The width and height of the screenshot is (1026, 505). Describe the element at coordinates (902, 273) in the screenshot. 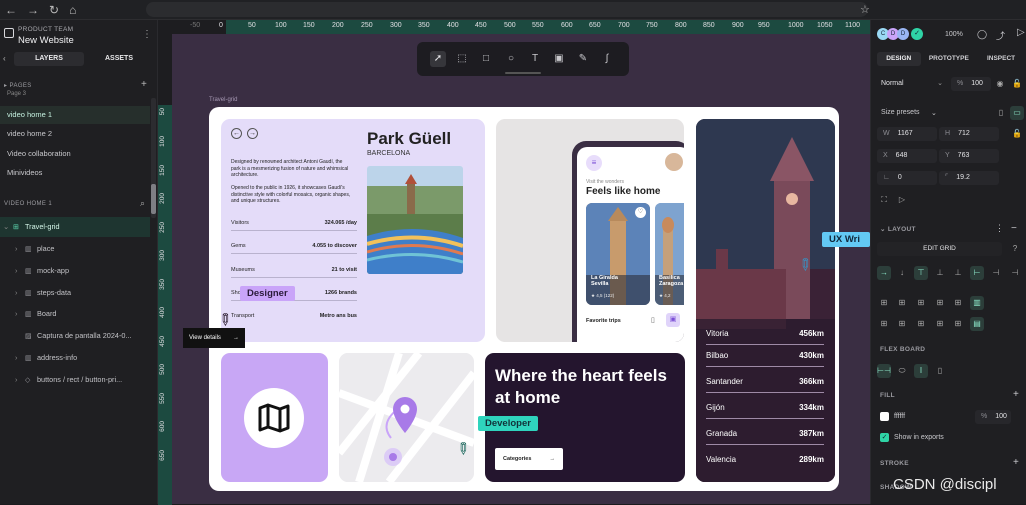

I see `direction-column-icon: ↓` at that location.